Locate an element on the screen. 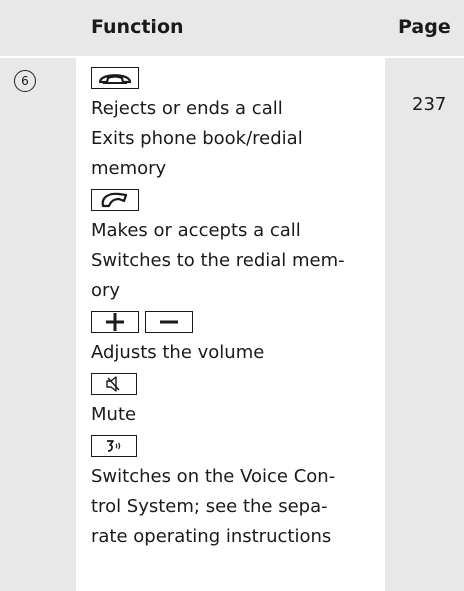  text-exit-phonebook-b: memory is located at coordinates (129, 168).